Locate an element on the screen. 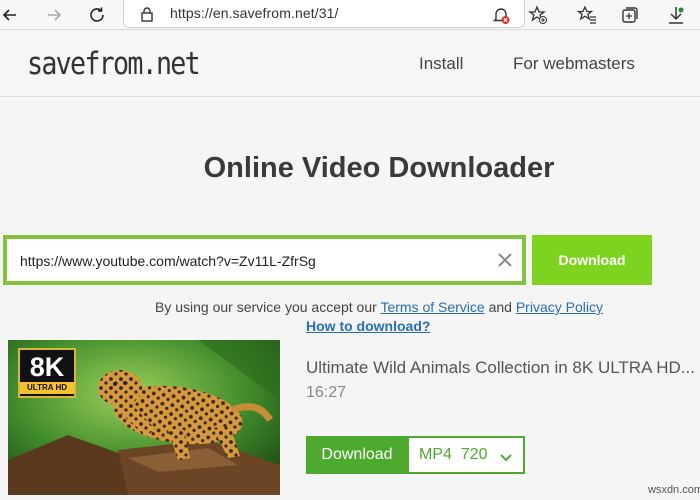 The image size is (700, 500). watermark: wsxdn.com is located at coordinates (674, 490).